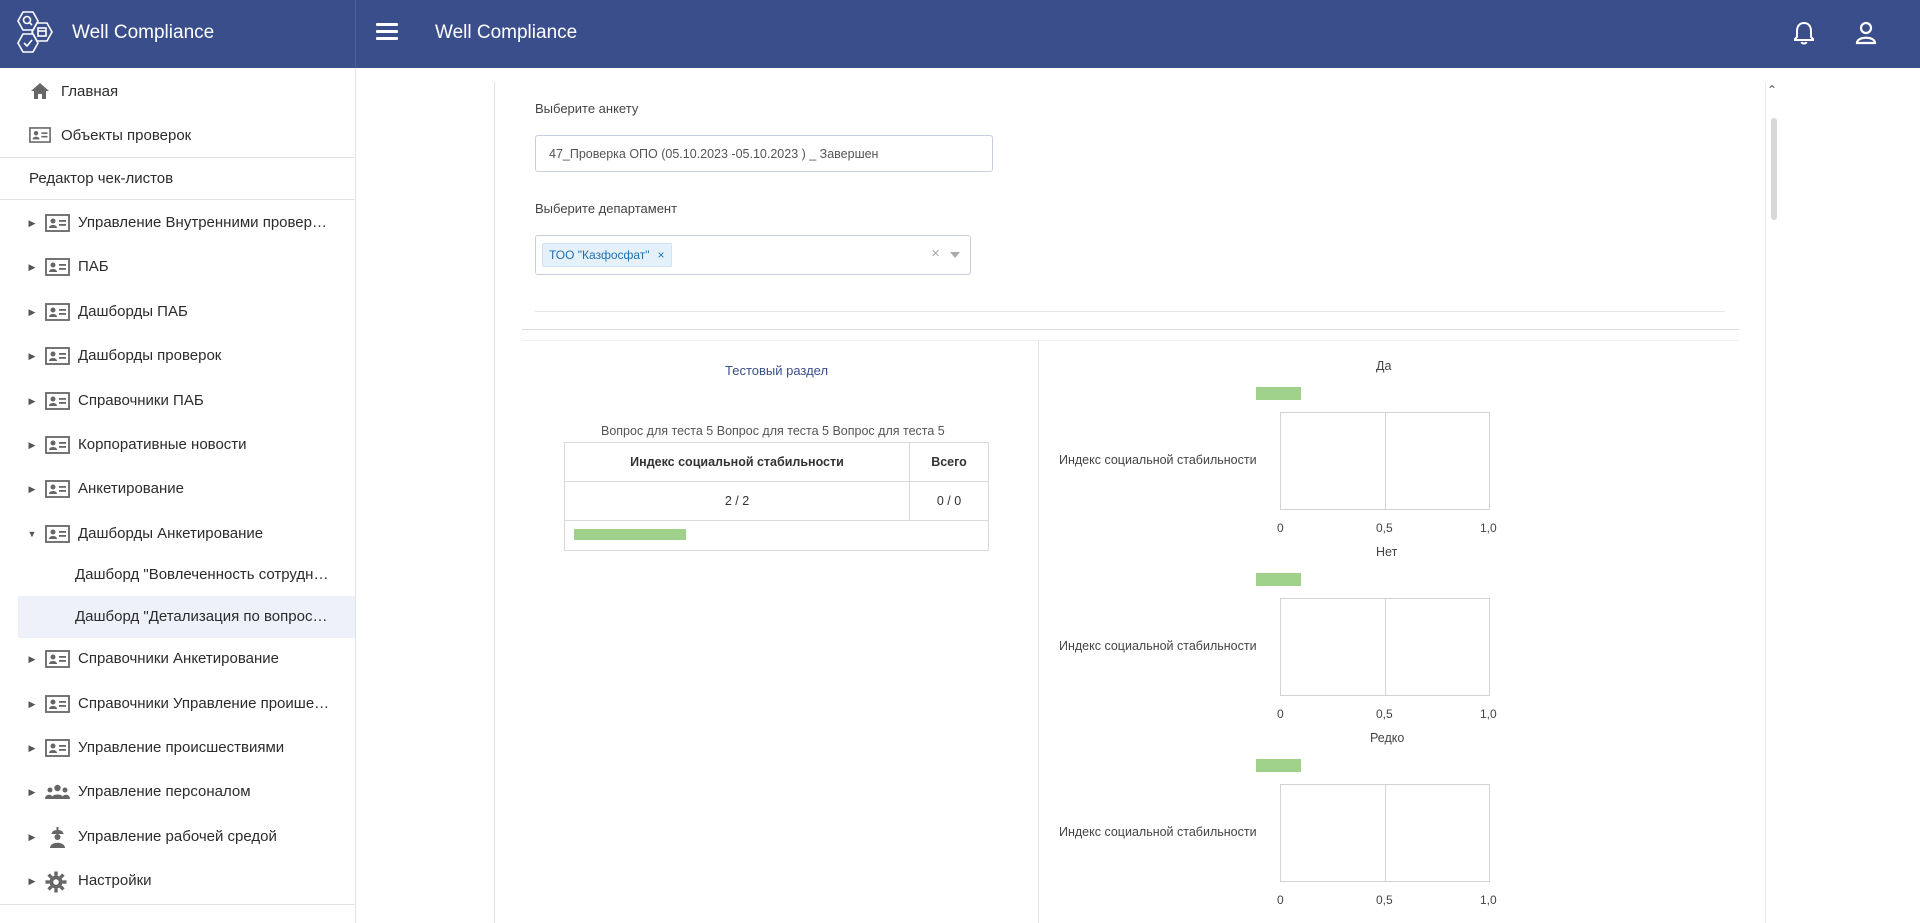 The width and height of the screenshot is (1920, 923). Describe the element at coordinates (115, 880) in the screenshot. I see `sidebar-item-label: Настройки` at that location.